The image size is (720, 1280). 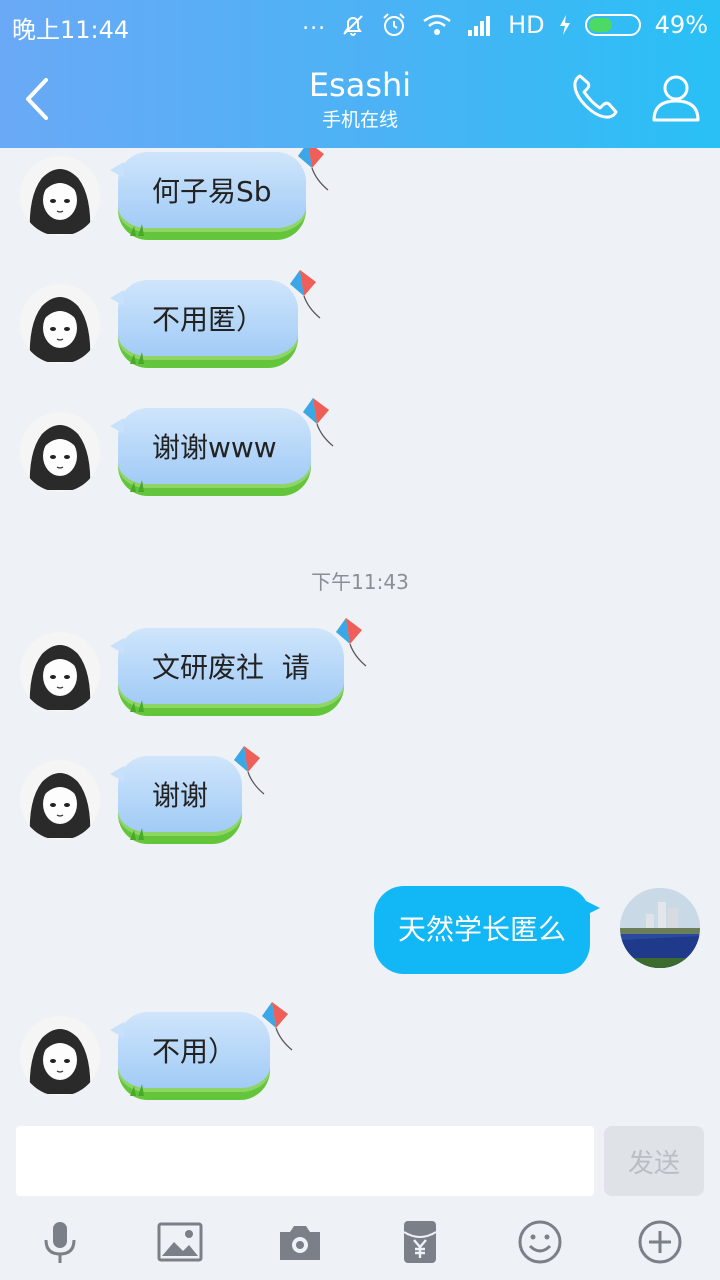 I want to click on outgoing-bubble: 天然学长匿么, so click(x=486, y=930).